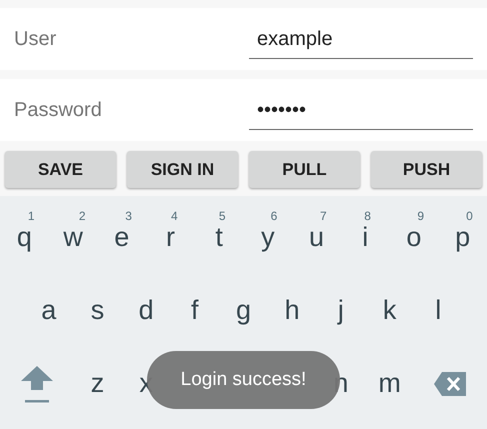  I want to click on key: h, so click(292, 310).